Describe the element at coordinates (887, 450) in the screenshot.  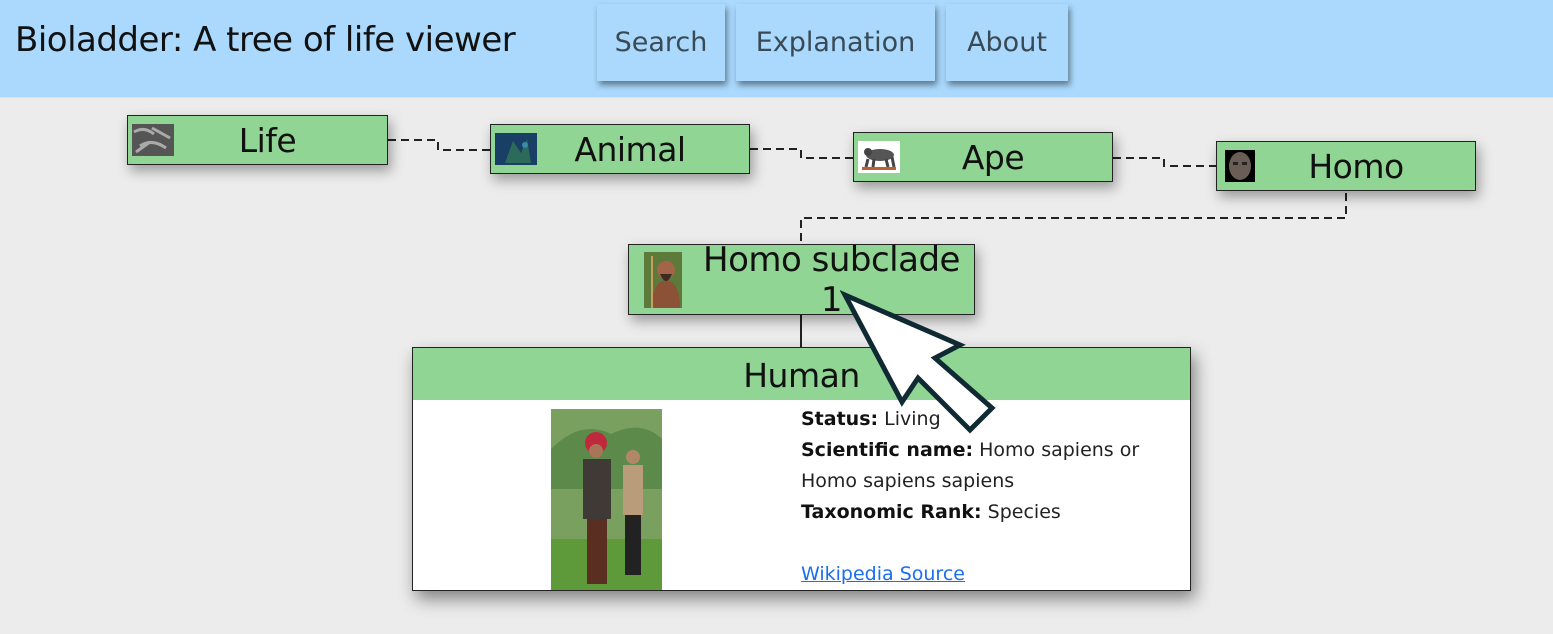
I see `scientific-name-key: Scientific name:` at that location.